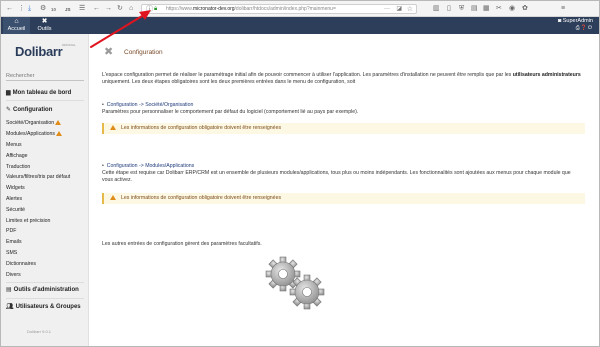  I want to click on user-name: ◙ SuperAdmin, so click(575, 21).